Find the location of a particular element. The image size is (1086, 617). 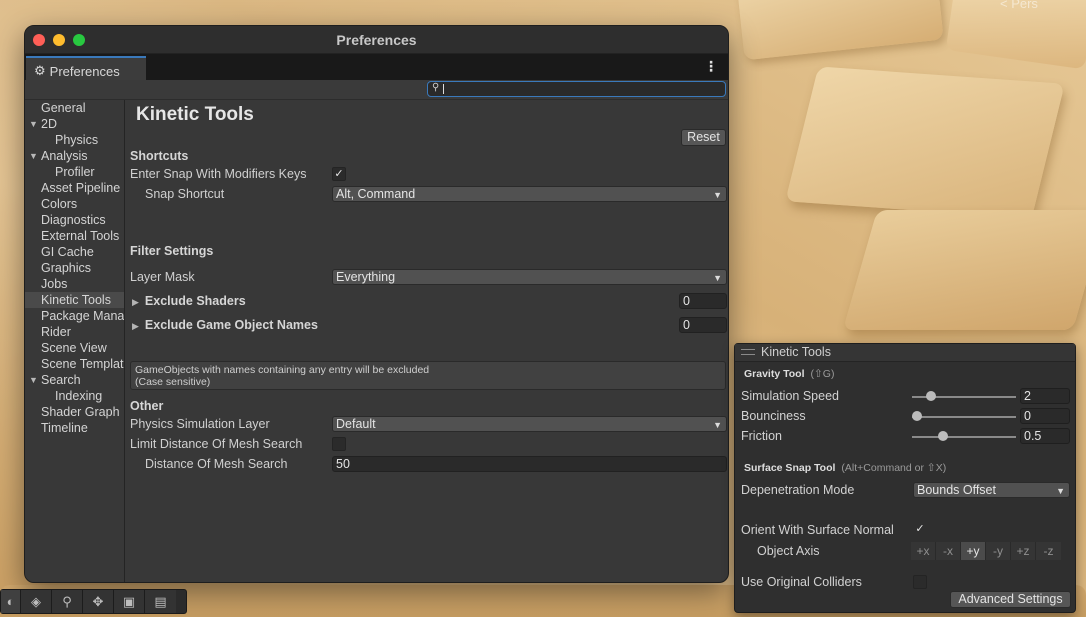

sidebar-item-label: Jobs is located at coordinates (54, 284).